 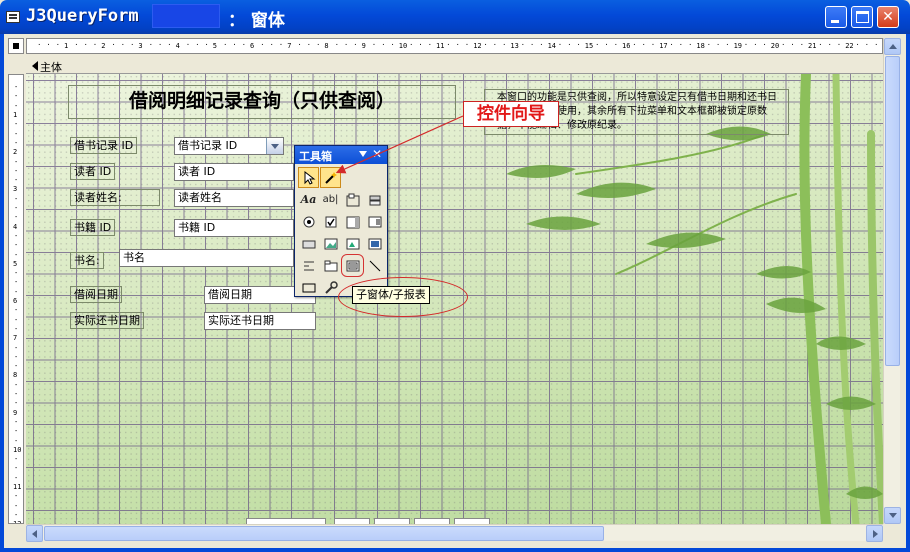 What do you see at coordinates (234, 228) in the screenshot?
I see `textbox-book-id: 书籍 ID` at bounding box center [234, 228].